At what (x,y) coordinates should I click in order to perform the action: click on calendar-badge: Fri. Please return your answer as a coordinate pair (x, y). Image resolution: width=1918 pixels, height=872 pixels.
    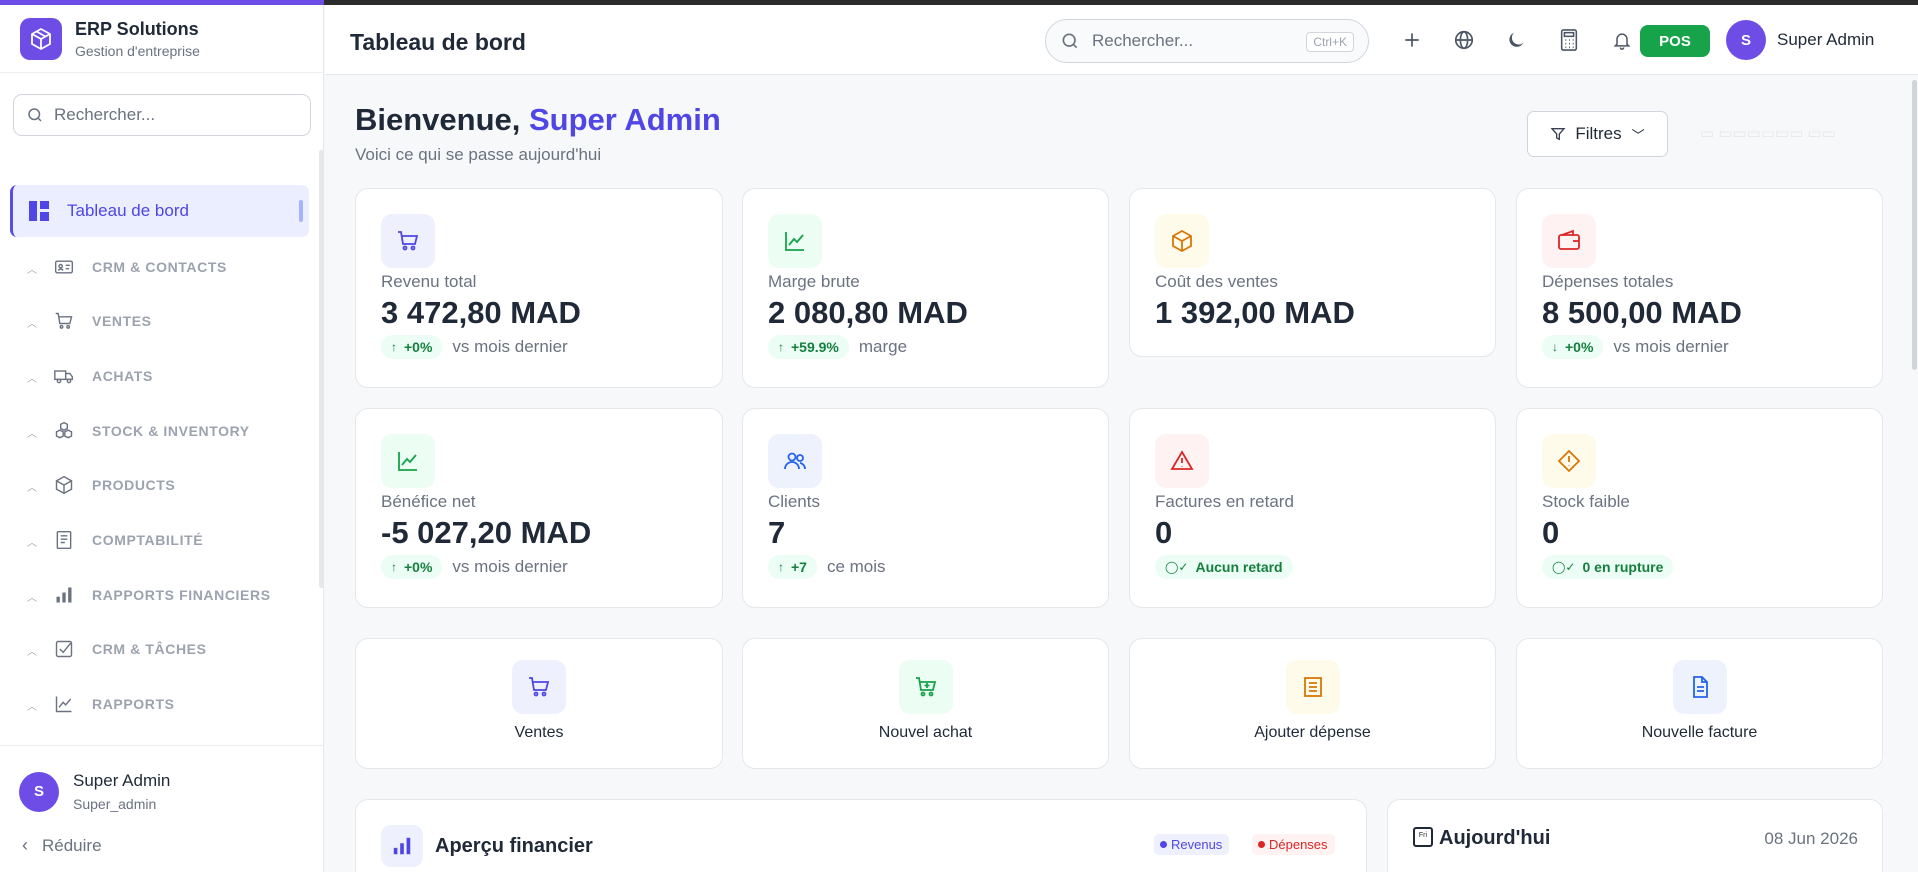
    Looking at the image, I should click on (1423, 835).